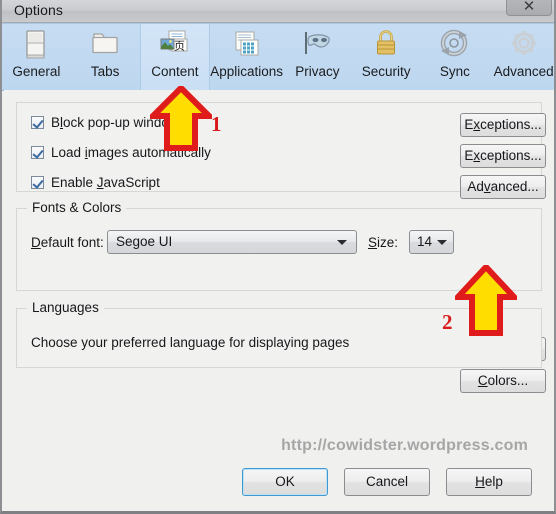 The width and height of the screenshot is (556, 514). What do you see at coordinates (489, 482) in the screenshot?
I see `help-button: Help` at bounding box center [489, 482].